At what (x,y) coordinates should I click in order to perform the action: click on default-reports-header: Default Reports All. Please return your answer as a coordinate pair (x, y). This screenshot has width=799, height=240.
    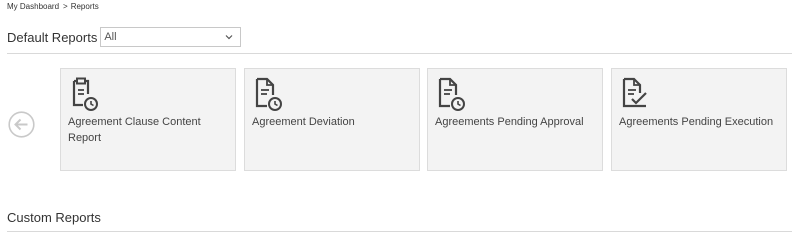
    Looking at the image, I should click on (124, 37).